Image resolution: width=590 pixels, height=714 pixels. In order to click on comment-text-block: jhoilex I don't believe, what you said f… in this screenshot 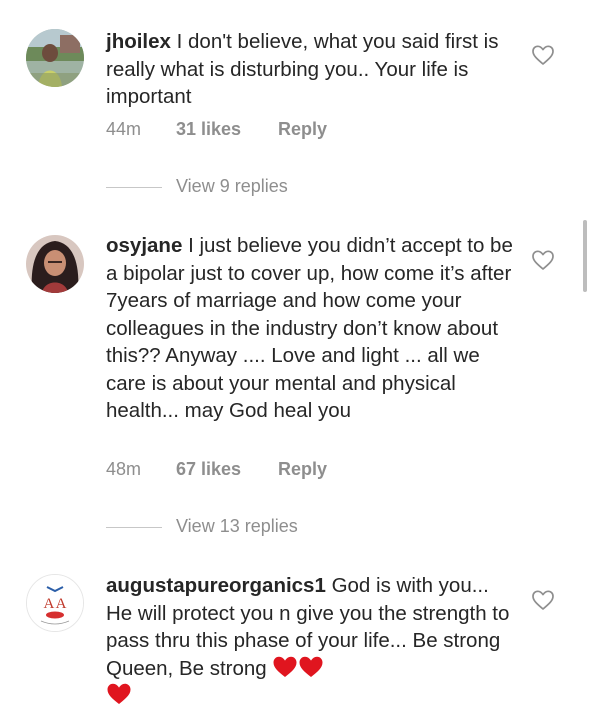, I will do `click(311, 69)`.